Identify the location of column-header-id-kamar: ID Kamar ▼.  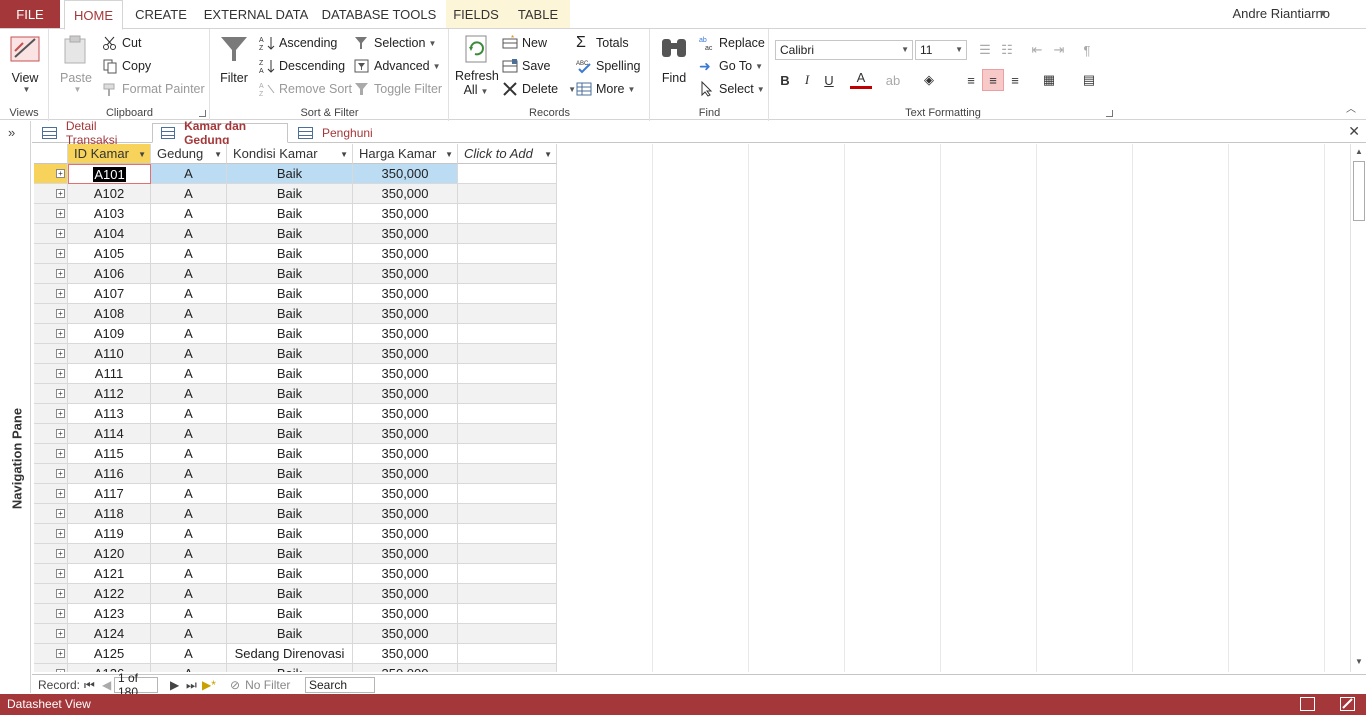
(109, 154).